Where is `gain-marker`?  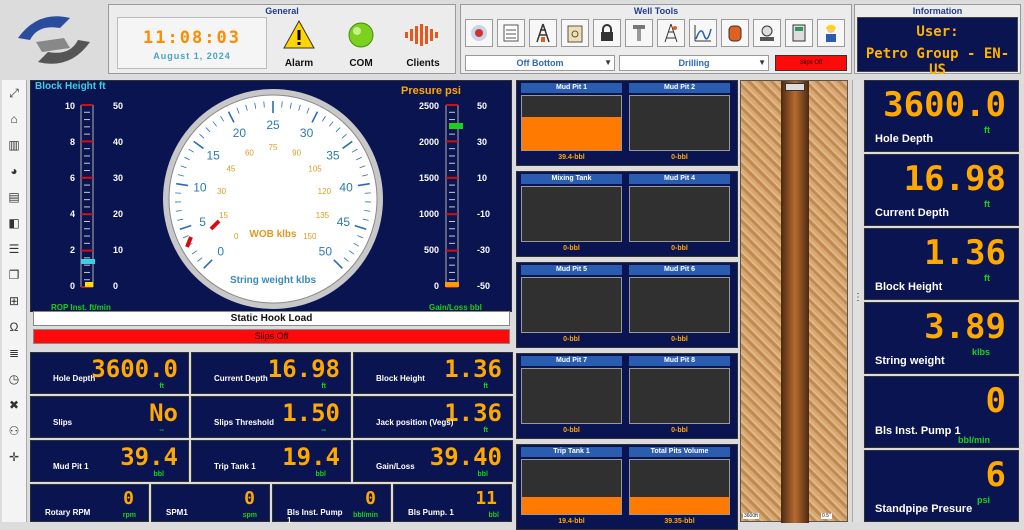
gain-marker is located at coordinates (452, 284).